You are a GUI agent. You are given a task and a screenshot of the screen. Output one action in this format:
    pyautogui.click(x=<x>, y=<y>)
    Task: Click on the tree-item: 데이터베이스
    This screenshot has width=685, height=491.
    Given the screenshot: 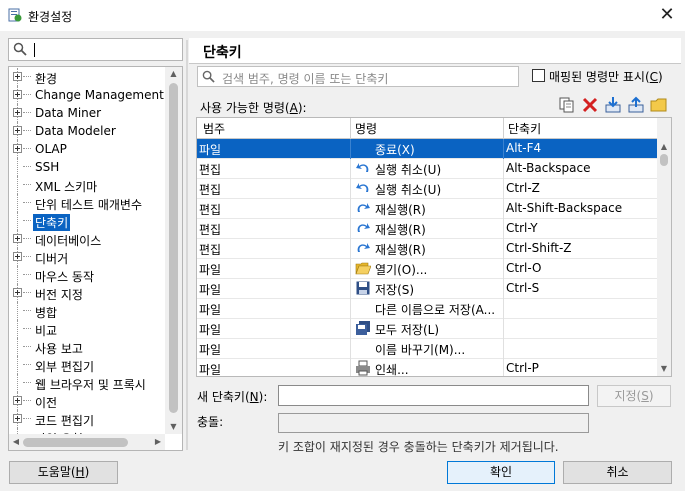 What is the action you would take?
    pyautogui.click(x=88, y=239)
    